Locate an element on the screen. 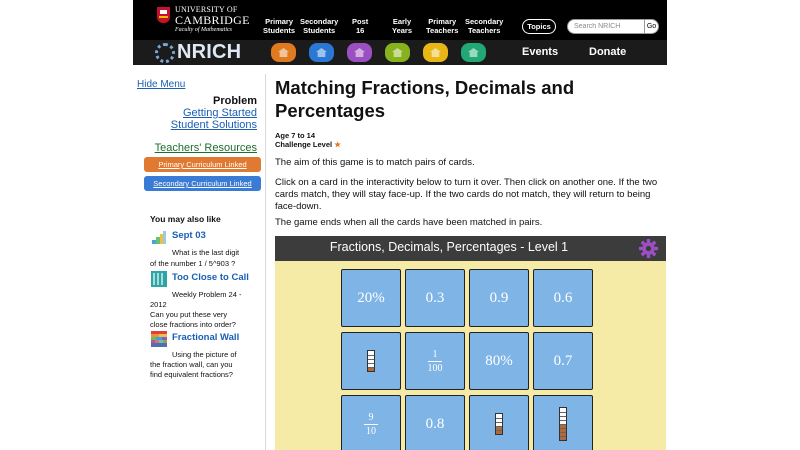 The width and height of the screenshot is (800, 450). game-card: 0.3 is located at coordinates (435, 298).